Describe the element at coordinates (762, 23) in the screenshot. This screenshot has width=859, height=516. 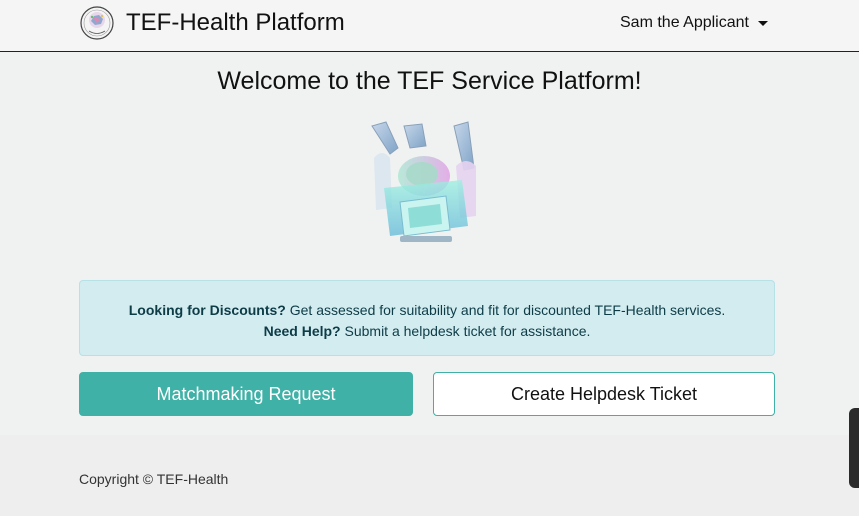
I see `caret-down-icon` at that location.